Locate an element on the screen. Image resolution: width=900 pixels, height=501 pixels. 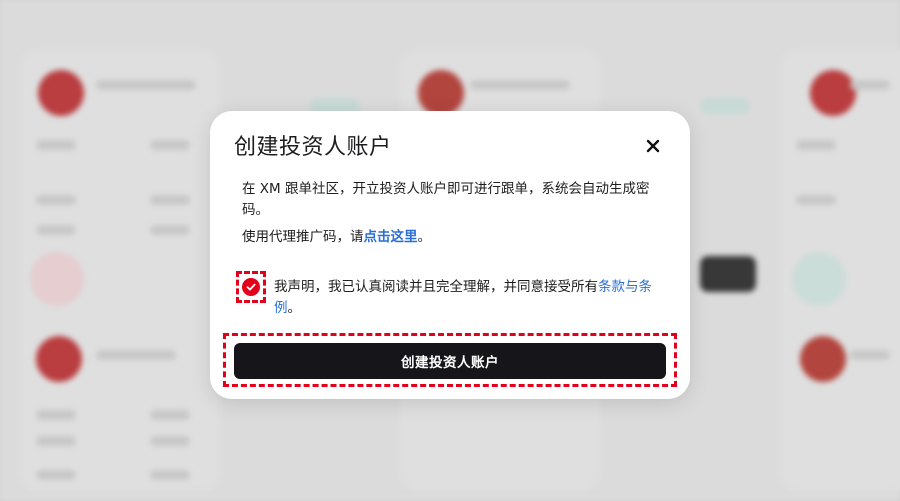
consent-checkbox-checked is located at coordinates (251, 287).